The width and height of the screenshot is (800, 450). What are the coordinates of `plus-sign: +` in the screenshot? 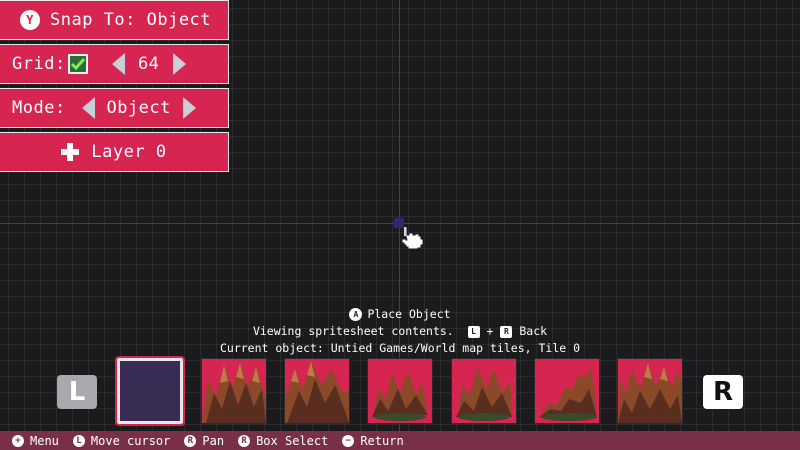 It's located at (490, 331).